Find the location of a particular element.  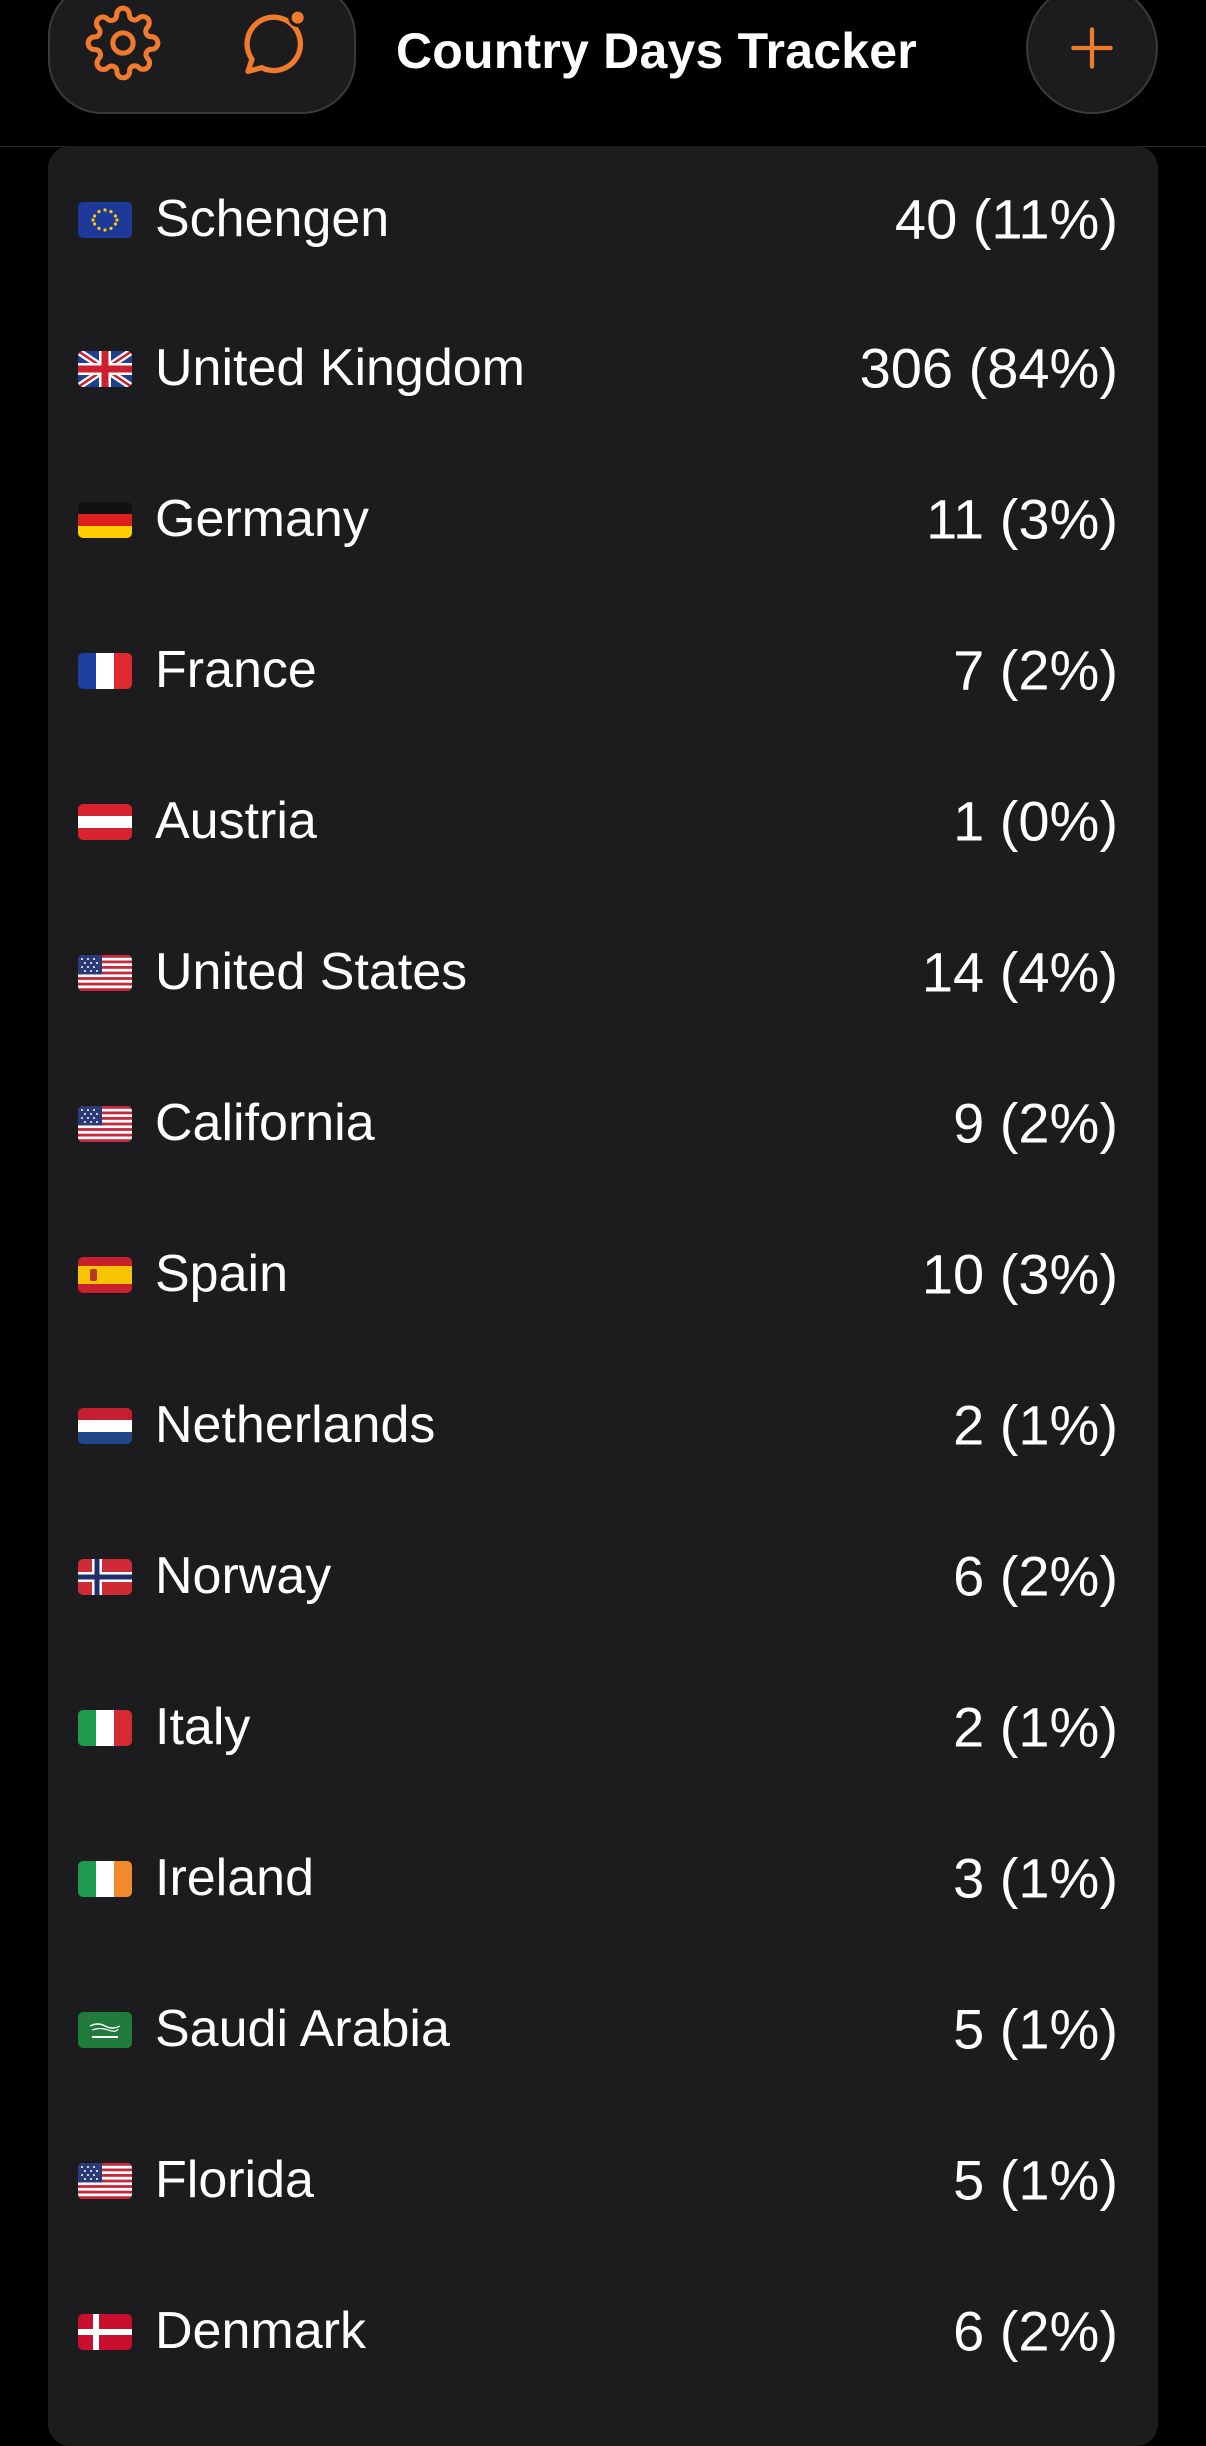

feedback-button is located at coordinates (273, 44).